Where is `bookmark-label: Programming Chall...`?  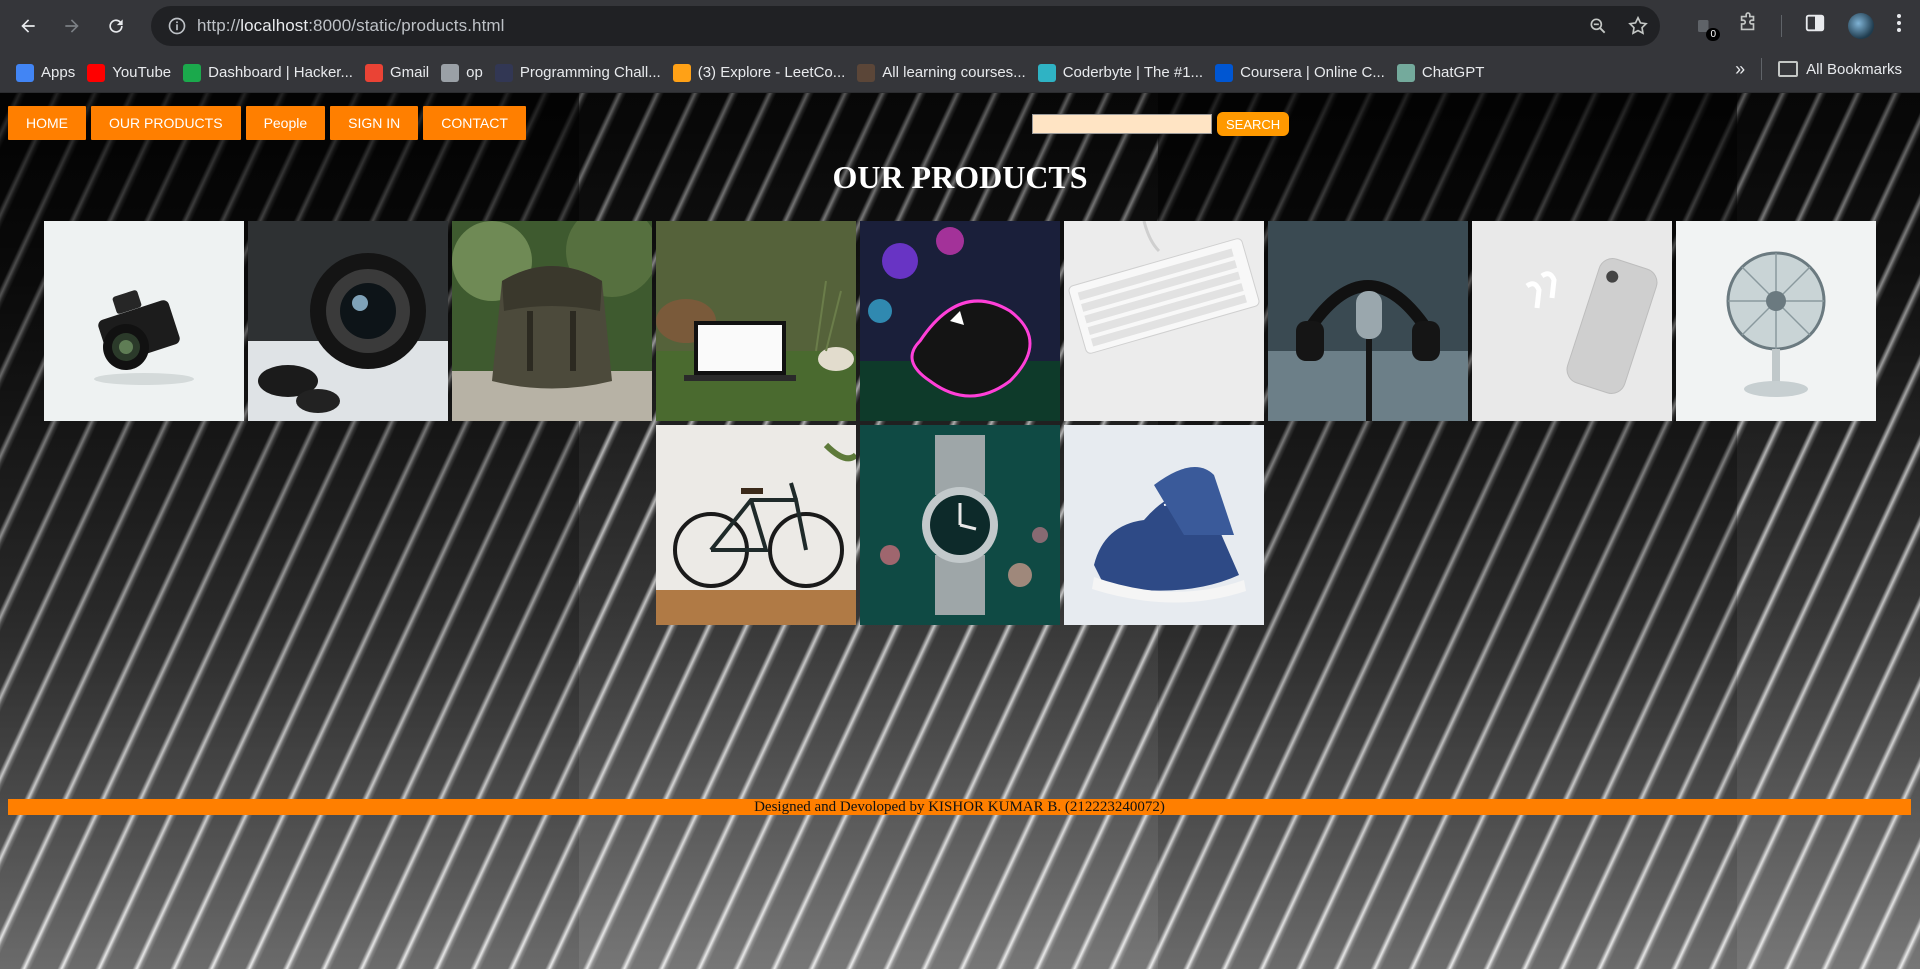
bookmark-label: Programming Chall... is located at coordinates (590, 72).